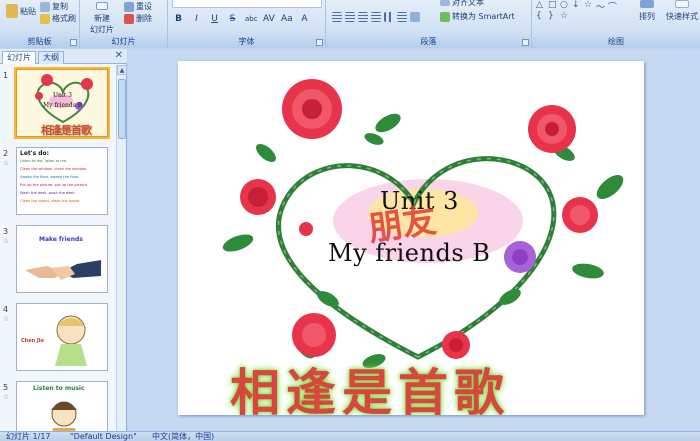  I want to click on scrollbar-thumb, so click(122, 109).